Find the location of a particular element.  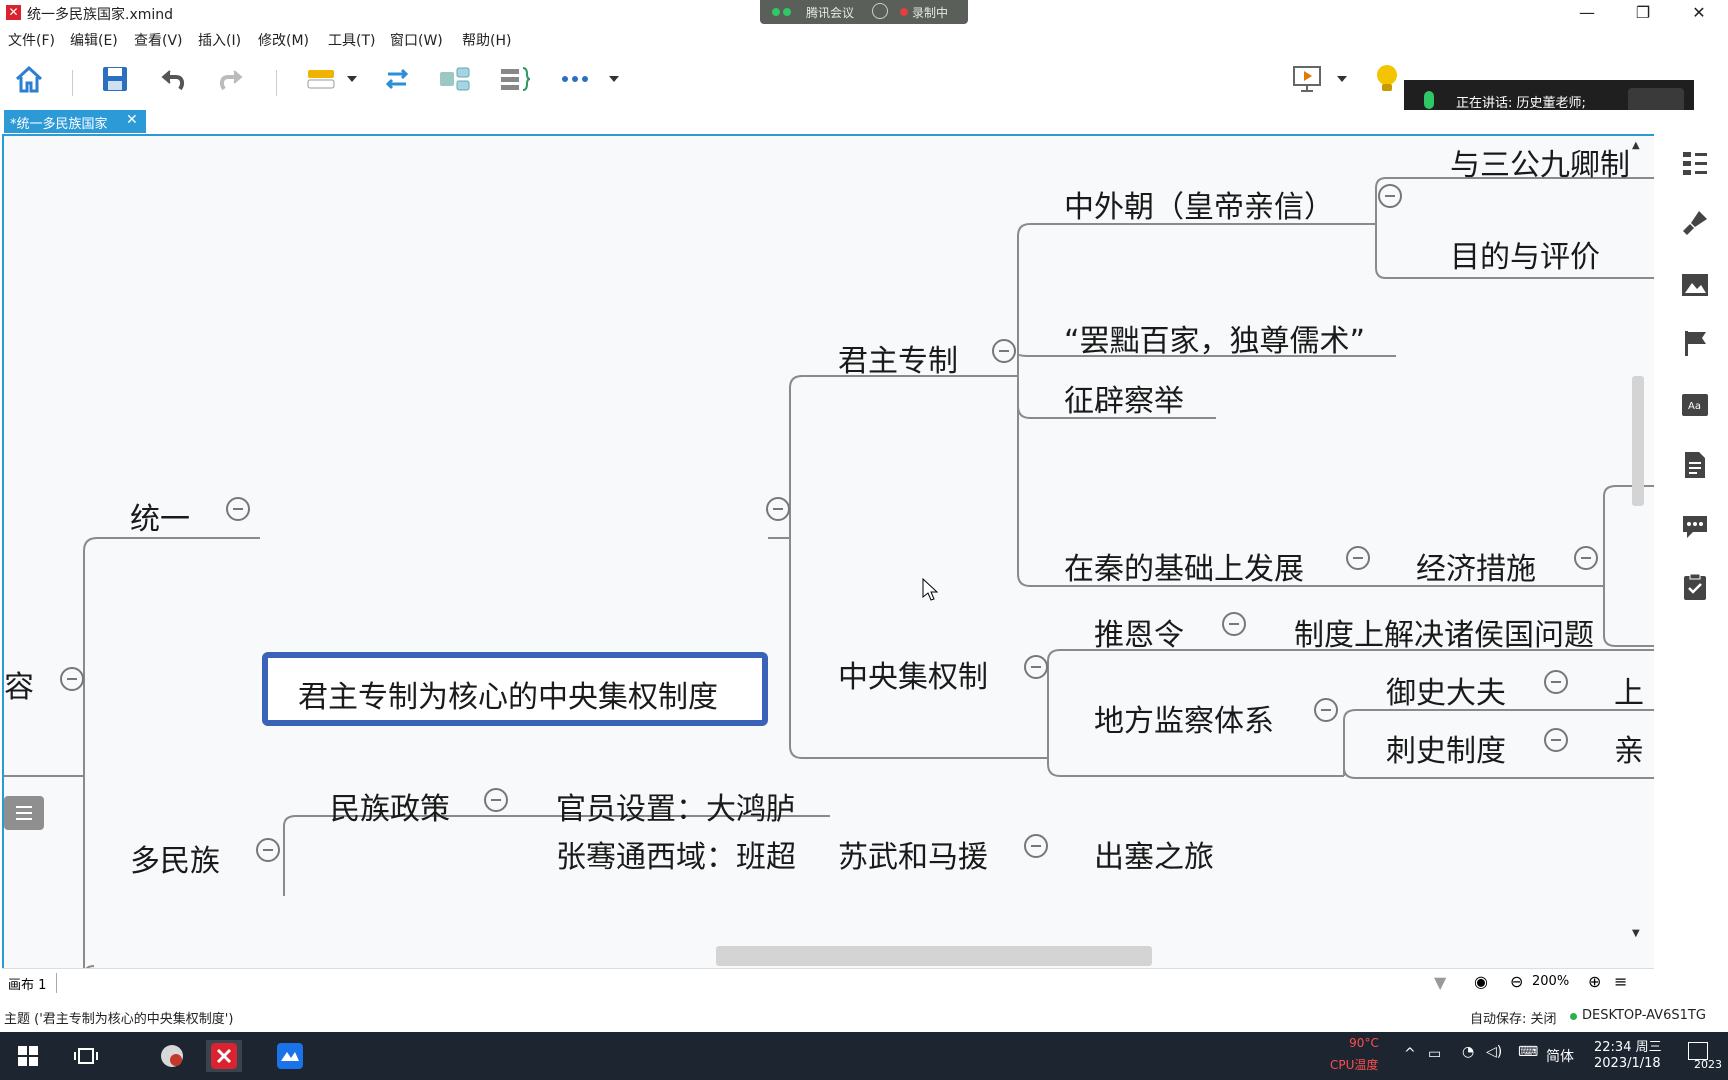

tab-document: *统一多民族国家 ✕ is located at coordinates (75, 121).